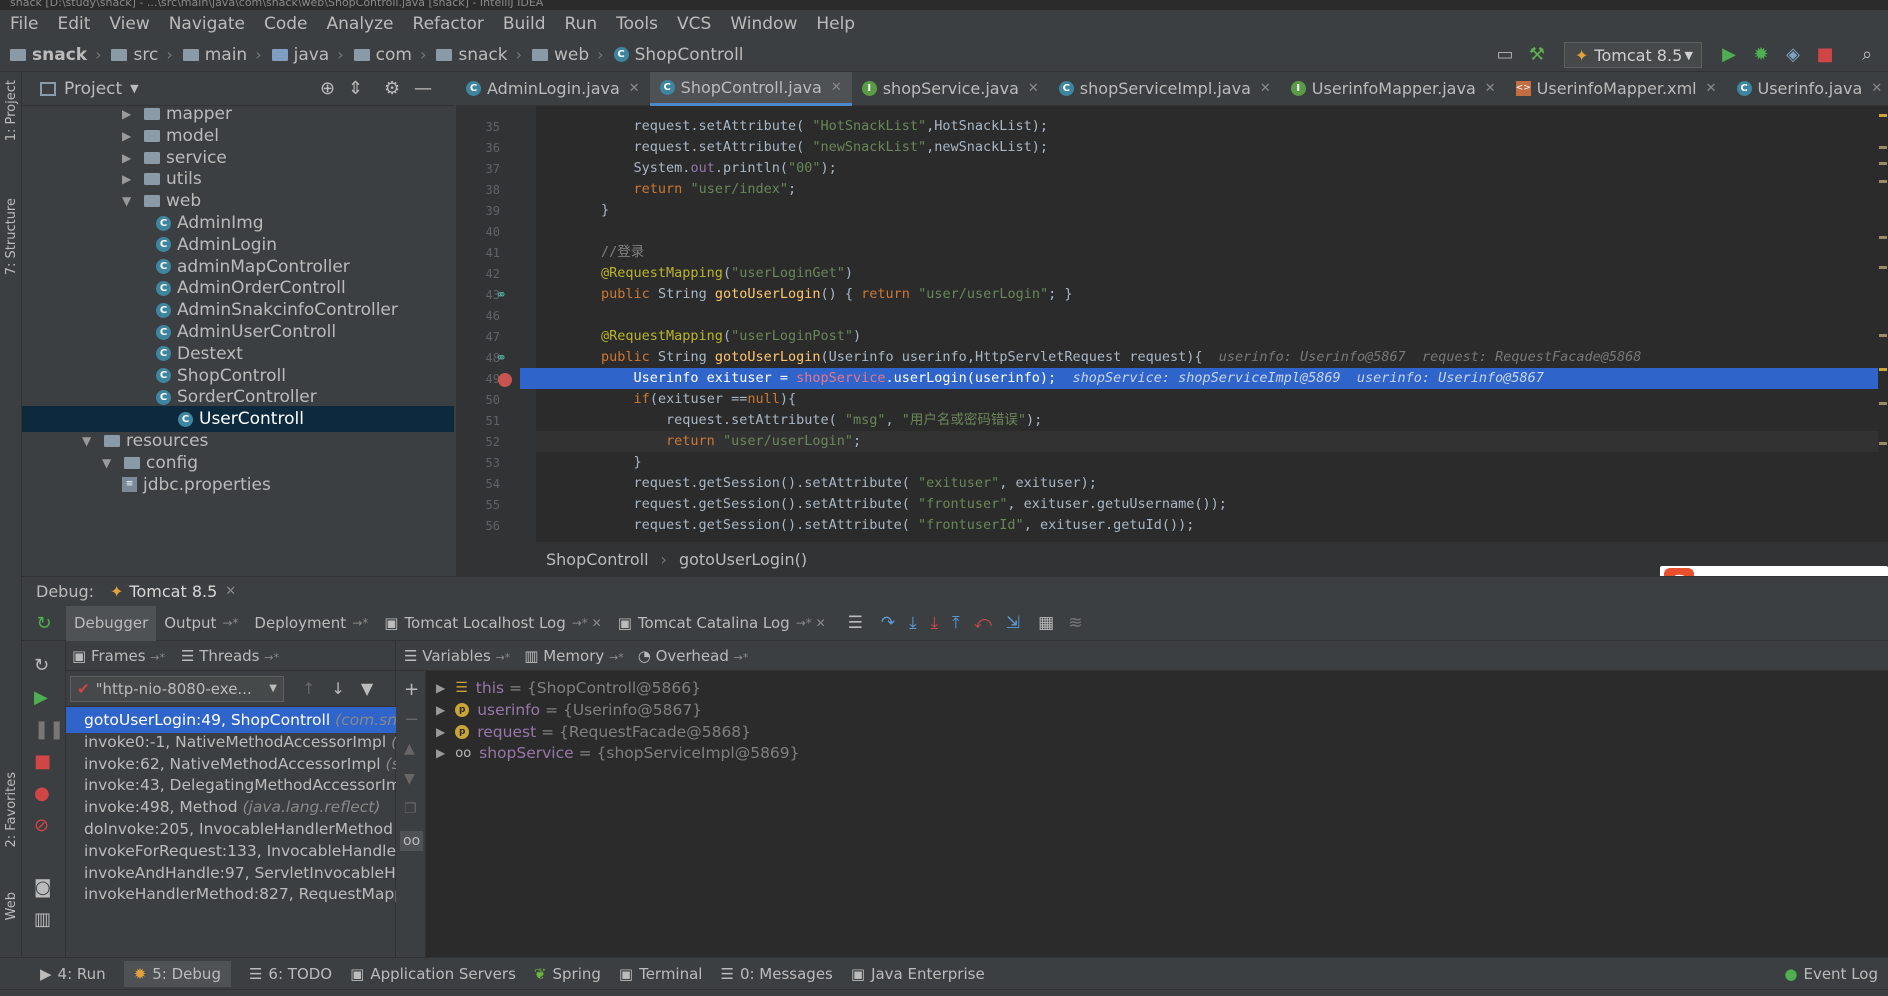 The image size is (1888, 996). Describe the element at coordinates (835, 24) in the screenshot. I see `menu-help: Help` at that location.